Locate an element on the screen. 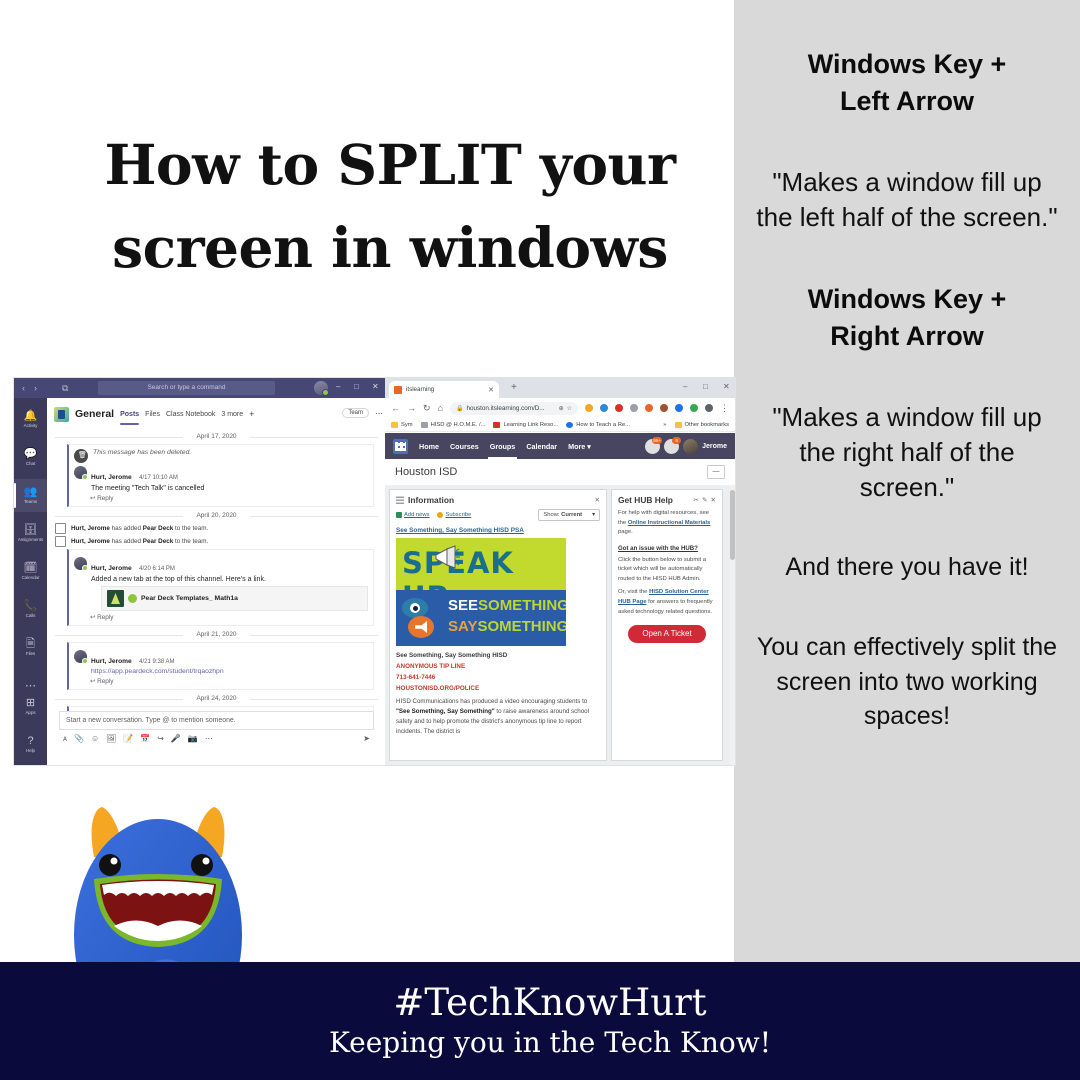  itslearning-logo-icon is located at coordinates (400, 446).